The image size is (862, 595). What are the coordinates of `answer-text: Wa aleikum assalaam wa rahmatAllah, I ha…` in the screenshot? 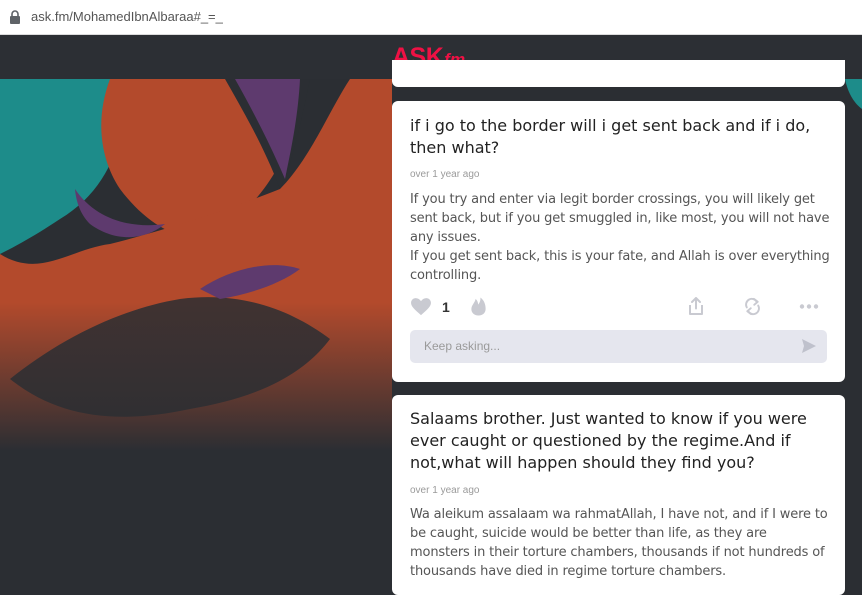 It's located at (620, 543).